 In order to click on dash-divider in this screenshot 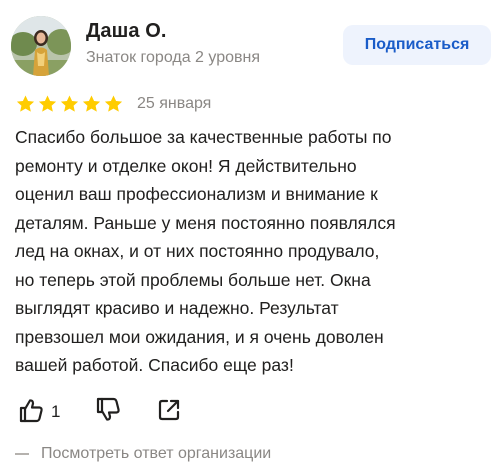, I will do `click(22, 454)`.